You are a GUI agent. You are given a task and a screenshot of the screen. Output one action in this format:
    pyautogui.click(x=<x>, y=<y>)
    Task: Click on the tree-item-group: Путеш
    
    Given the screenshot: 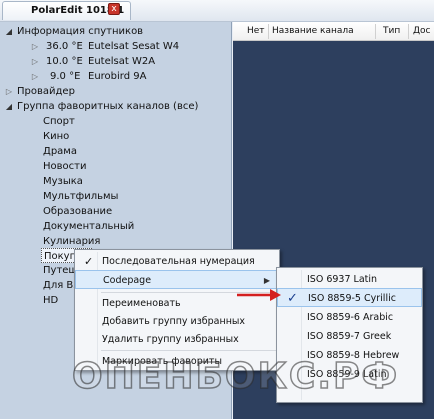 What is the action you would take?
    pyautogui.click(x=60, y=270)
    